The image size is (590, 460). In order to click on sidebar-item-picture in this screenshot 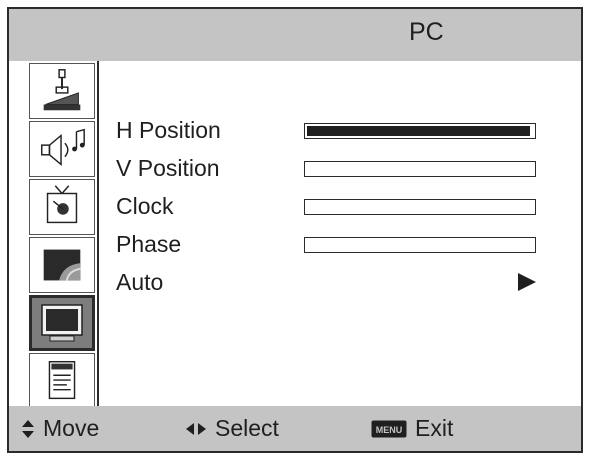, I will do `click(62, 91)`.